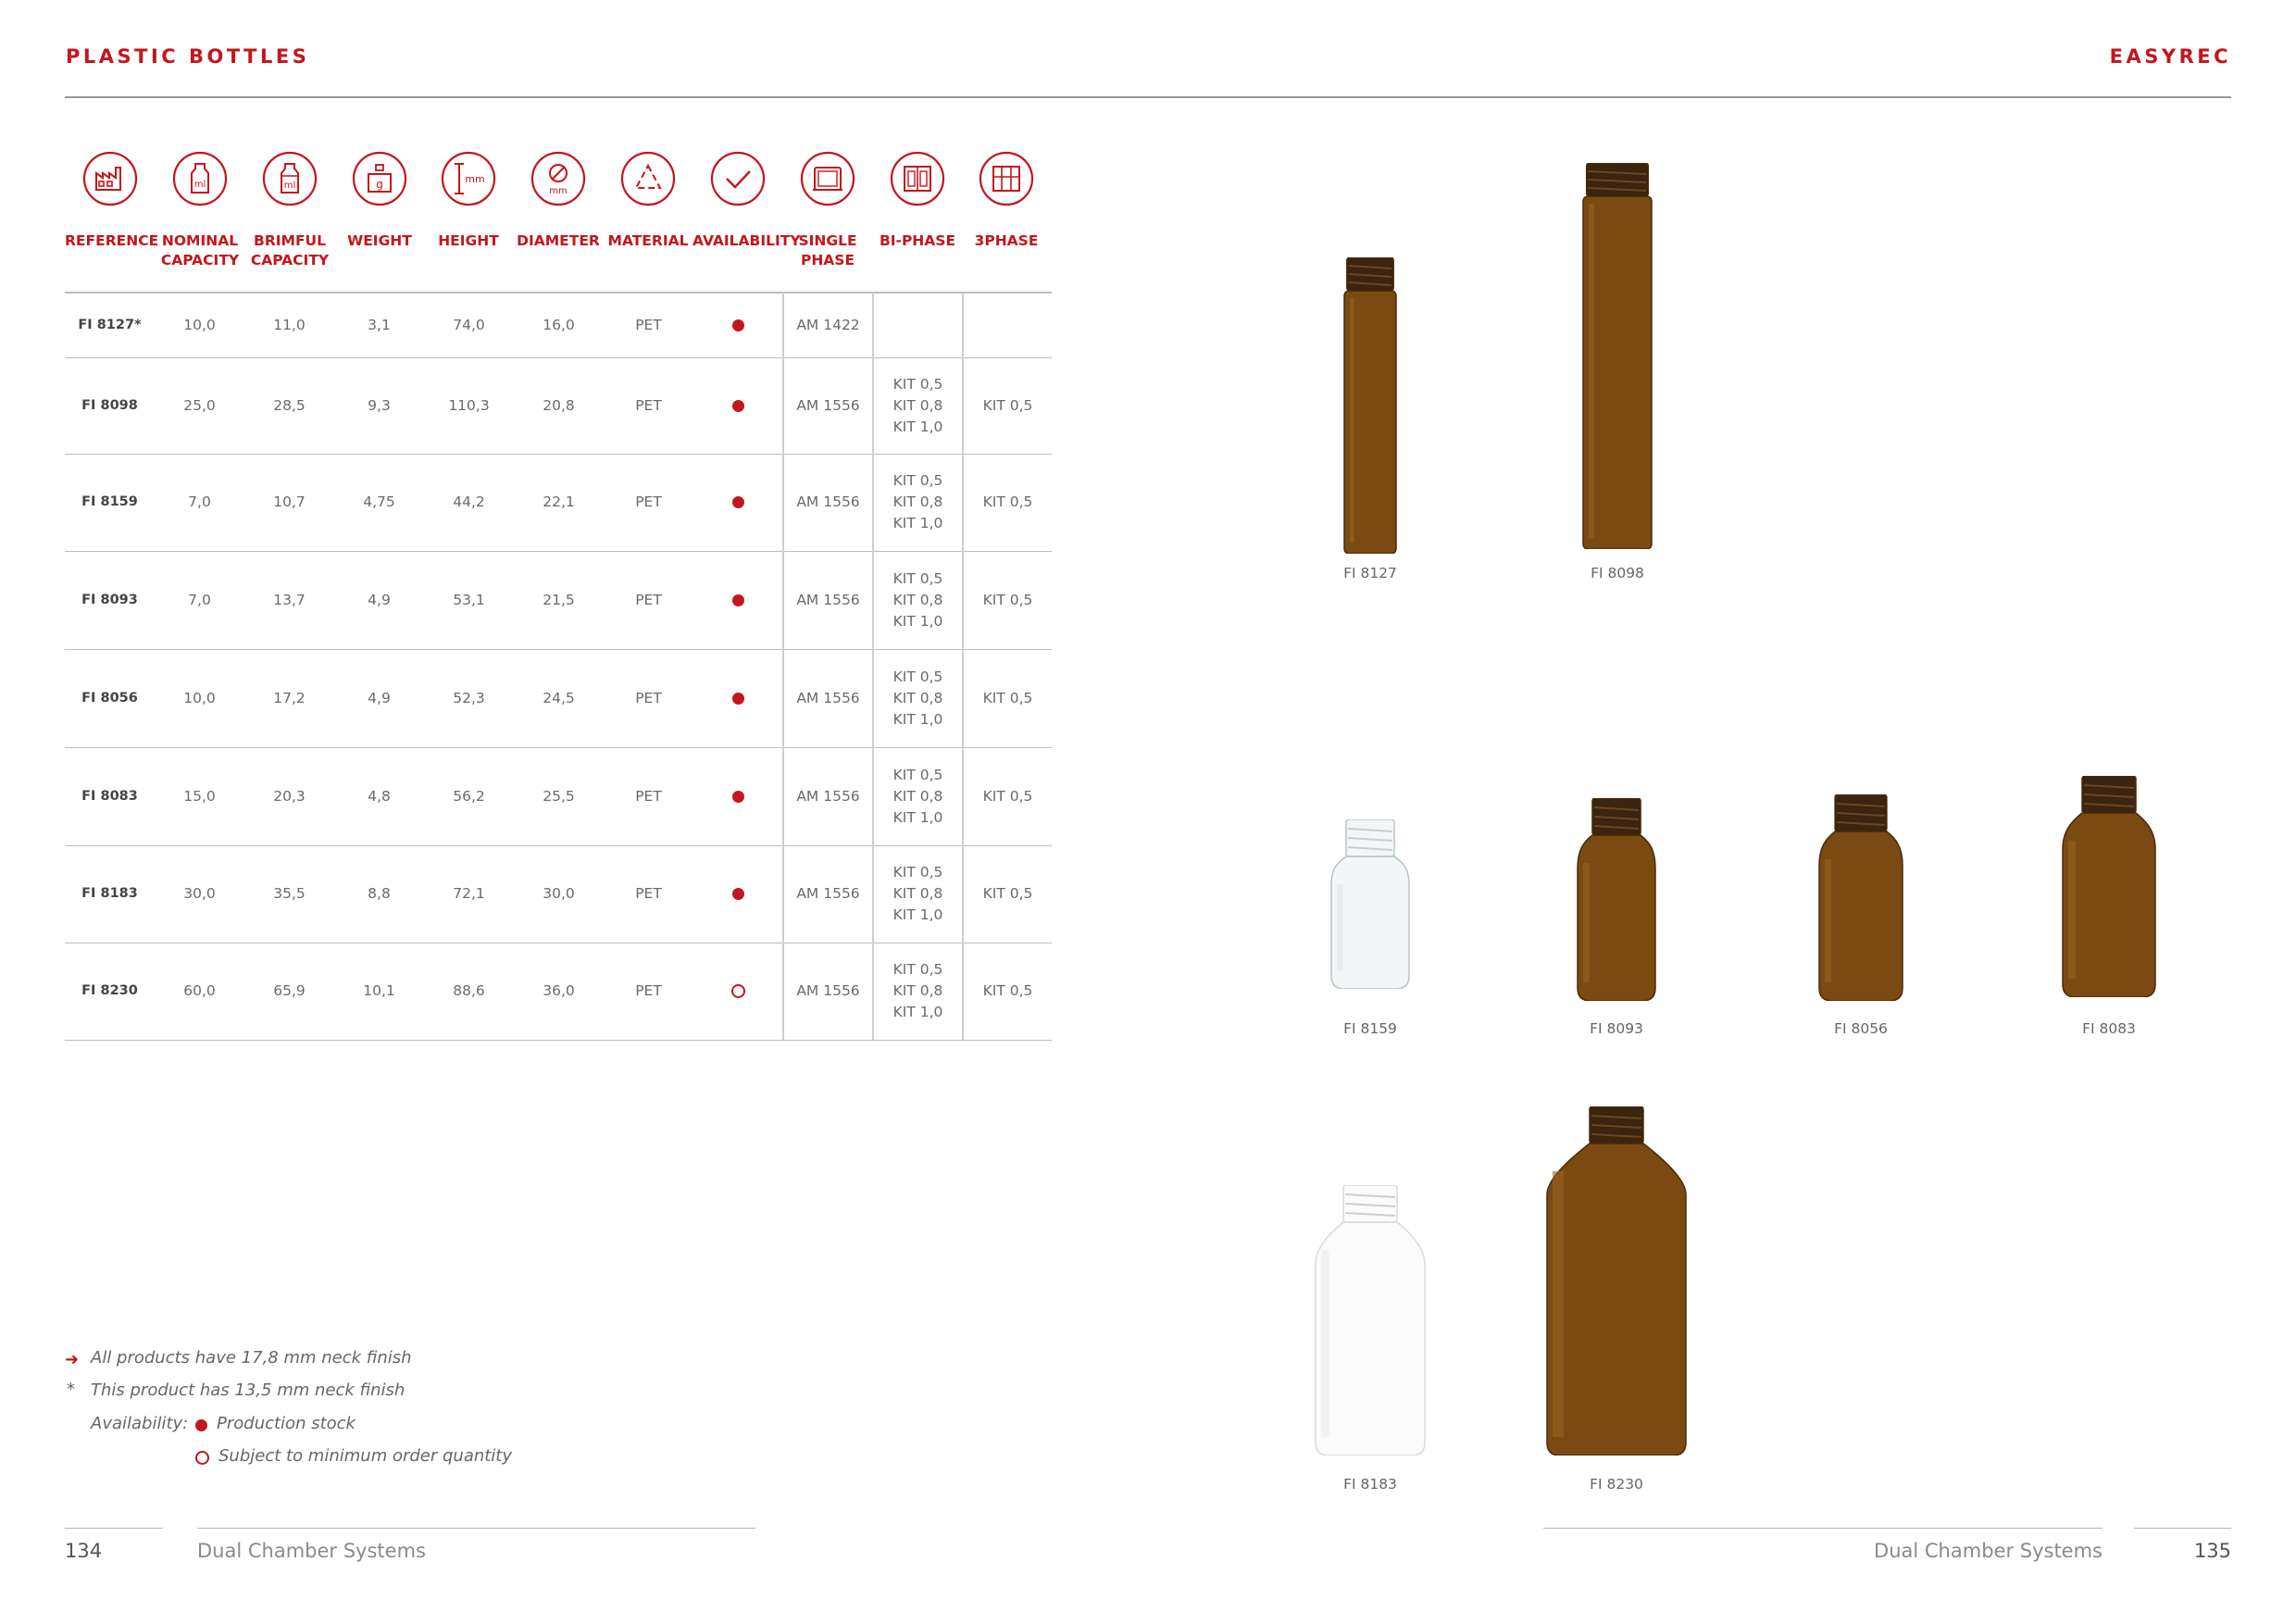  Describe the element at coordinates (199, 893) in the screenshot. I see `cell-nominal: 30,0` at that location.